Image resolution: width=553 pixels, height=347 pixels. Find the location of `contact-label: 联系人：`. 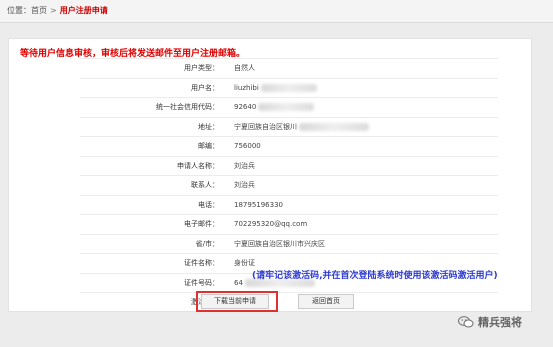

contact-label: 联系人： is located at coordinates (154, 185).